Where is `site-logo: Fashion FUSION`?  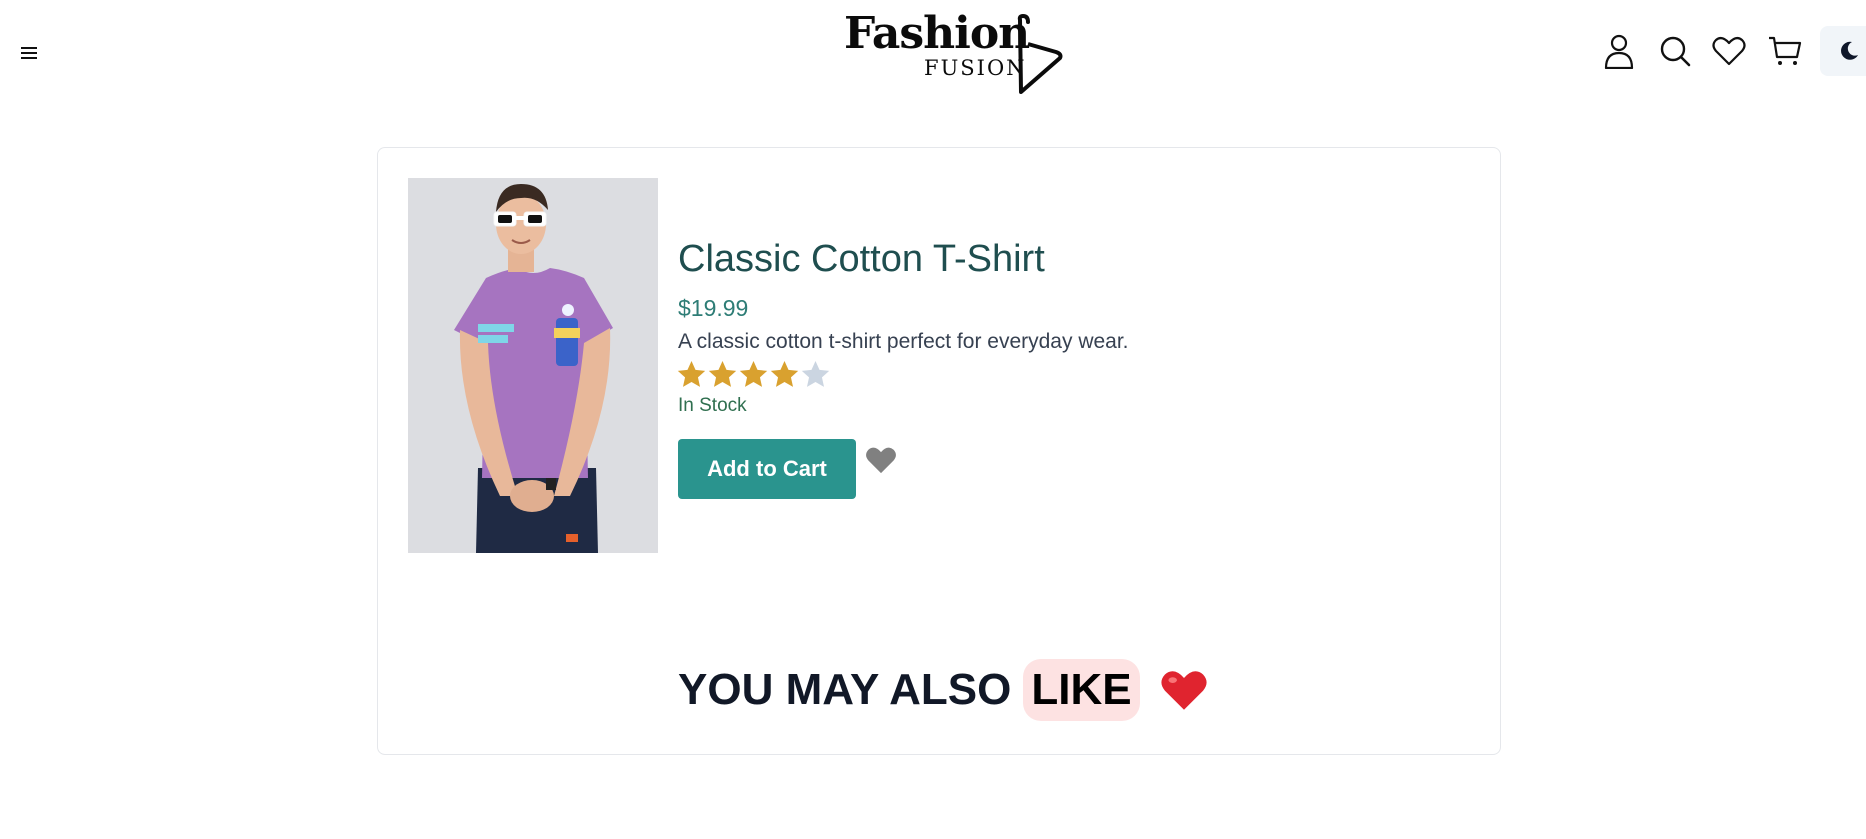
site-logo: Fashion FUSION is located at coordinates (954, 53).